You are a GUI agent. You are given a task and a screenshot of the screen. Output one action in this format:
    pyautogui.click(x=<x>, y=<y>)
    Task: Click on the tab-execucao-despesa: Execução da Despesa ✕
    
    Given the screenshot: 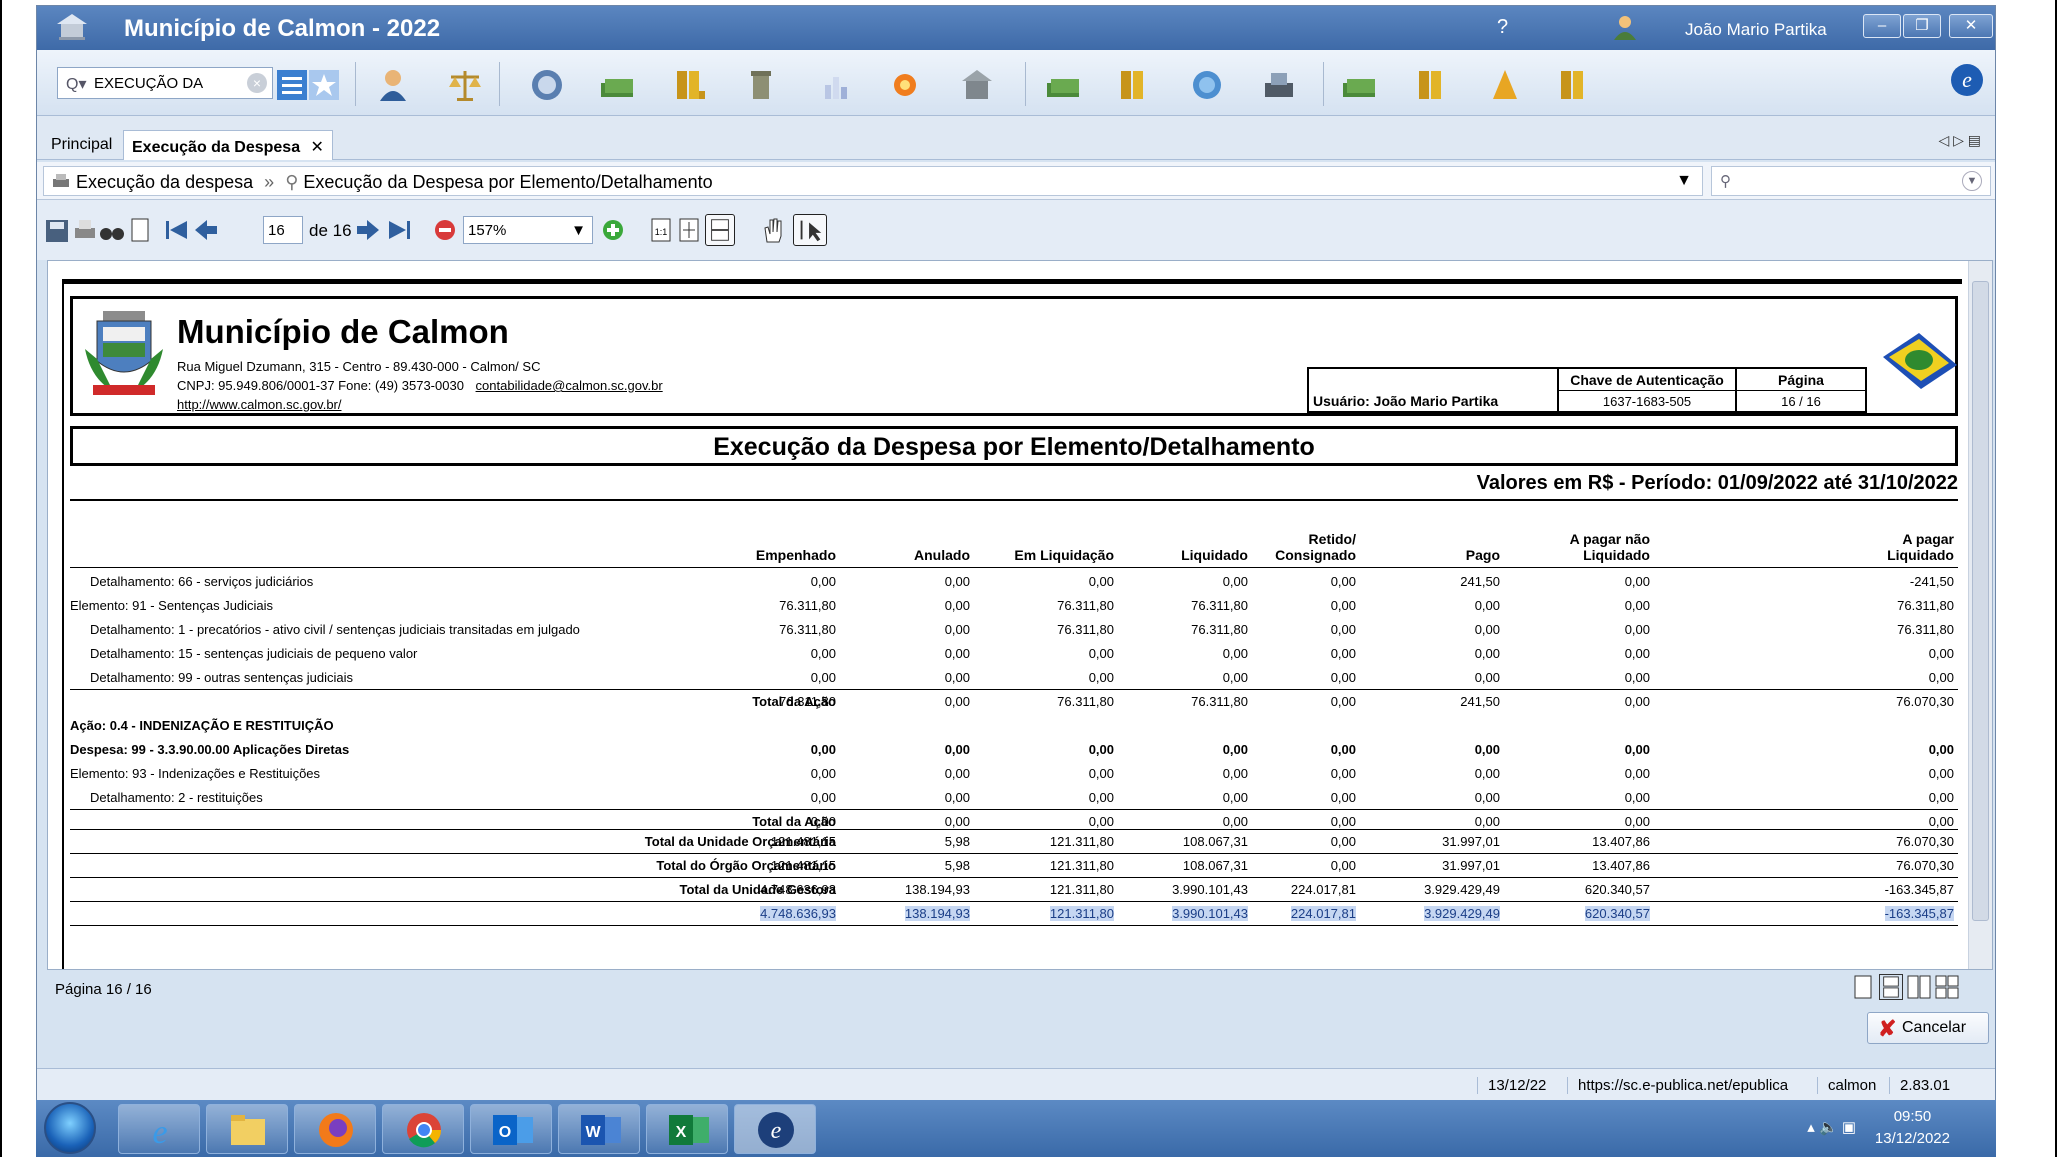 What is the action you would take?
    pyautogui.click(x=228, y=145)
    